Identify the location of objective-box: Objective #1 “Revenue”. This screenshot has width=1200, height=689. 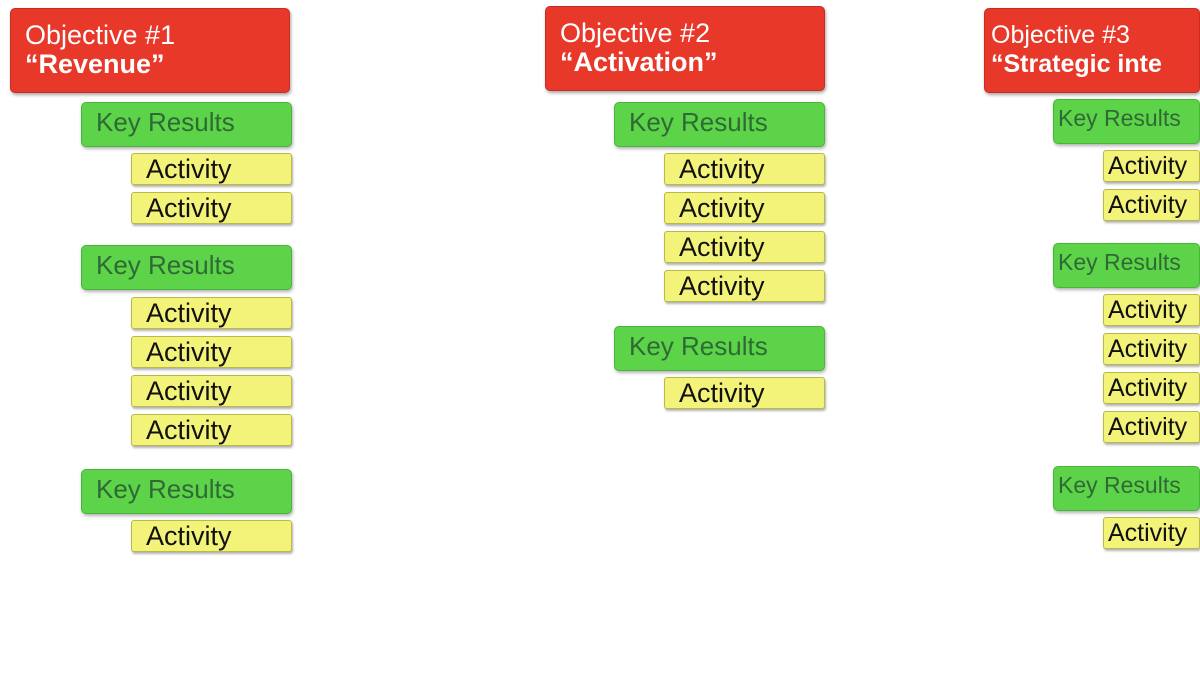
(150, 50).